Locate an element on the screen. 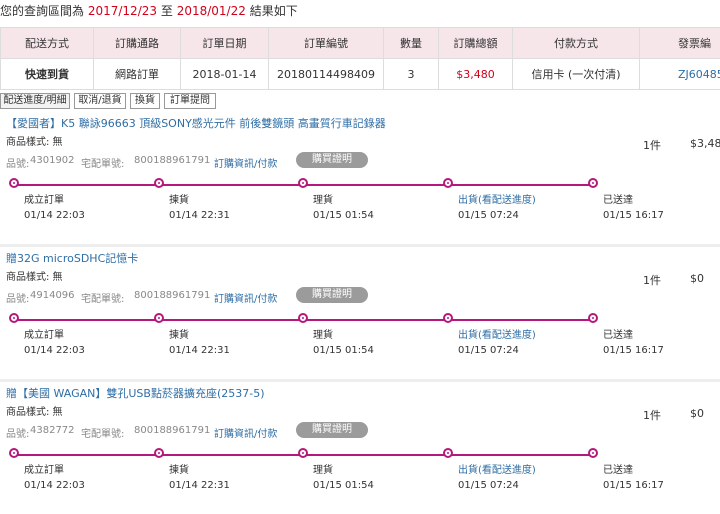 This screenshot has width=720, height=514. query-middle: 至 is located at coordinates (167, 11).